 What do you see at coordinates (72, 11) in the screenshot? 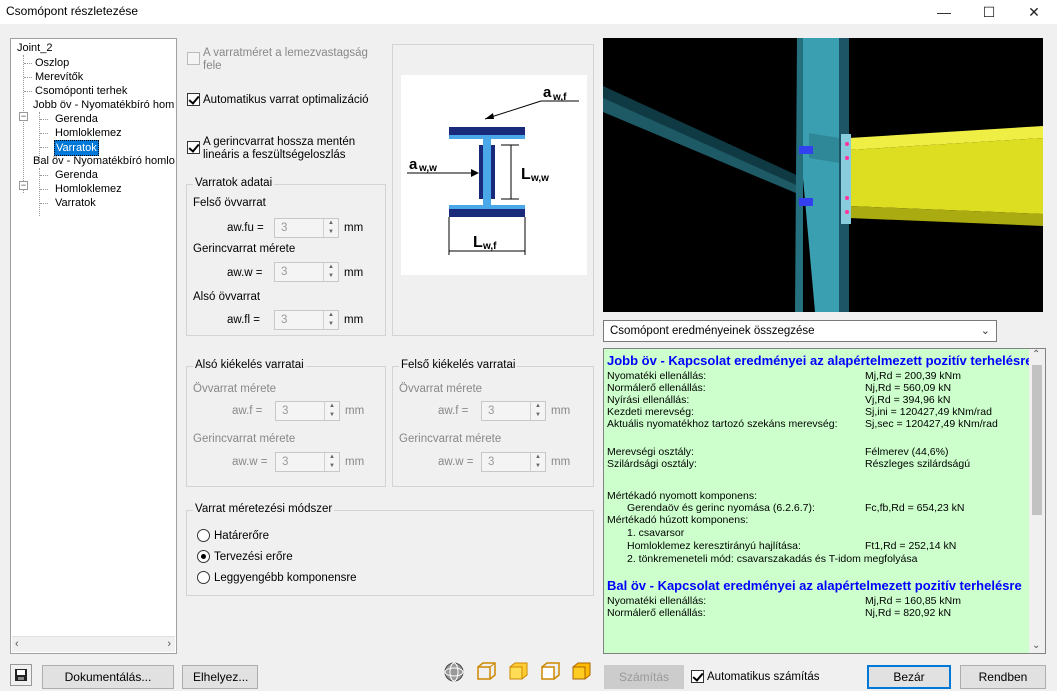
I see `window-title: Csomópont részletezése` at bounding box center [72, 11].